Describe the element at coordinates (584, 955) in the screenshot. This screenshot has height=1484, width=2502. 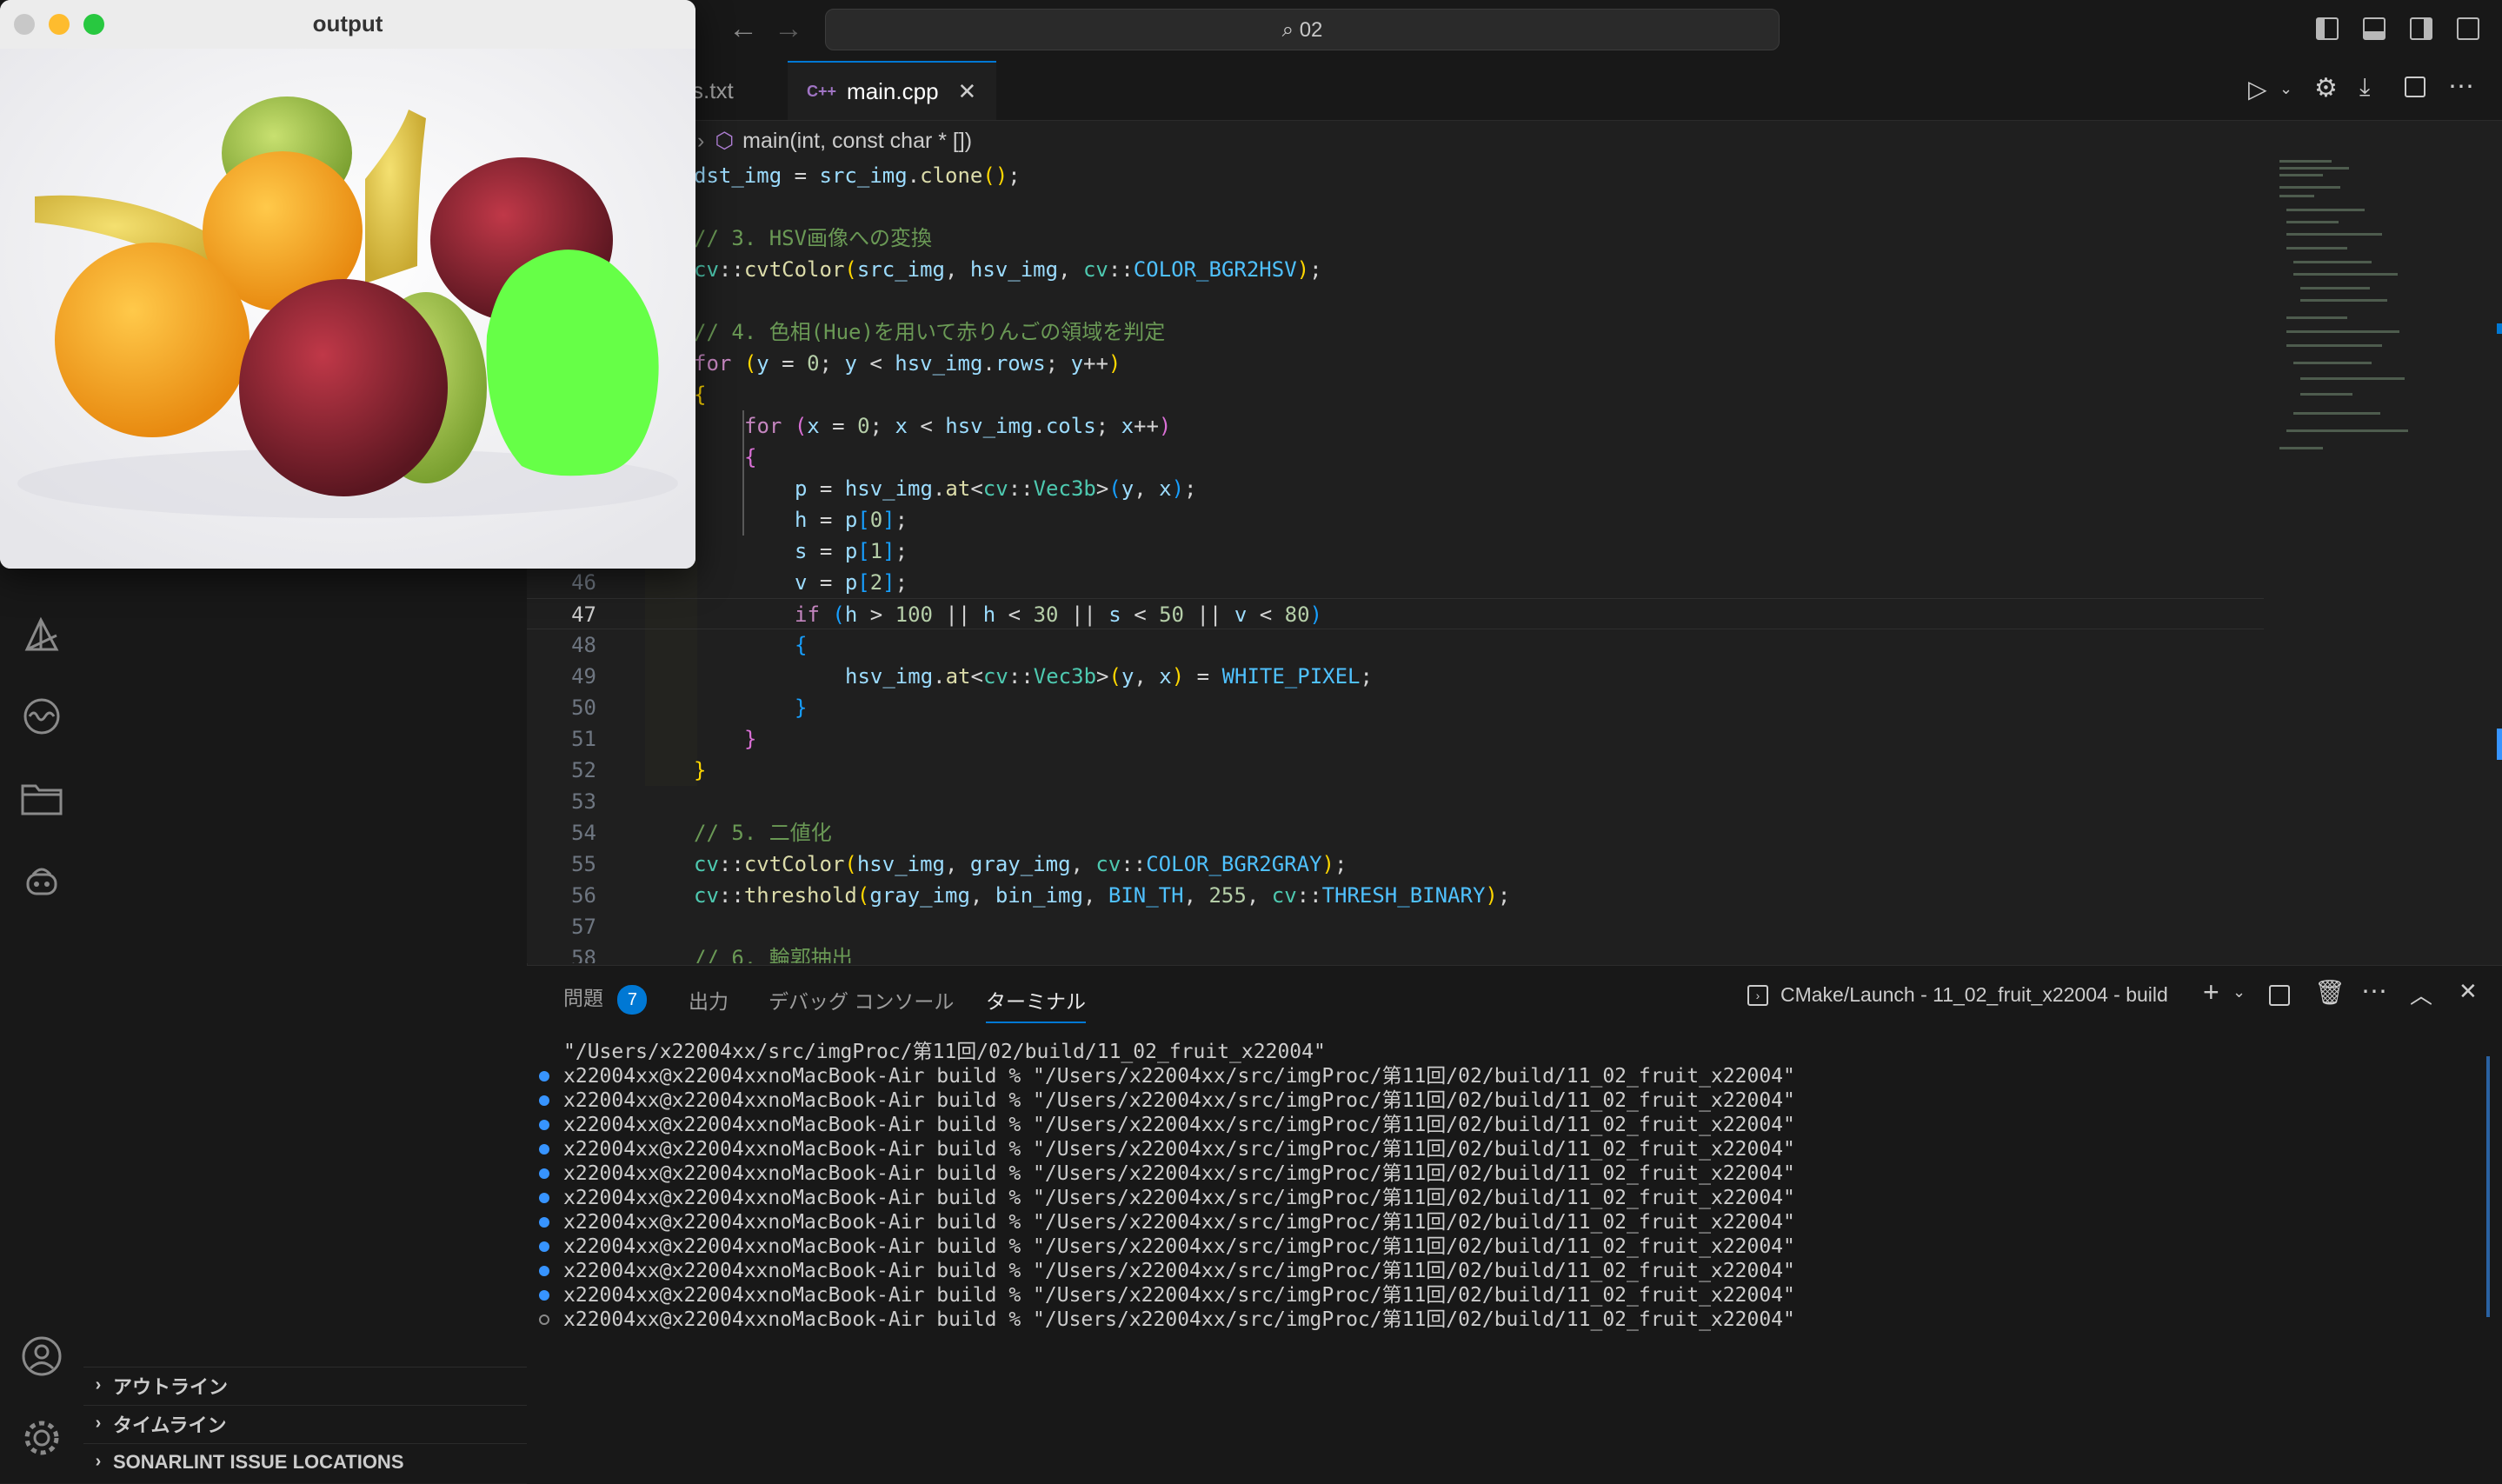
I see `line-number: 58` at that location.